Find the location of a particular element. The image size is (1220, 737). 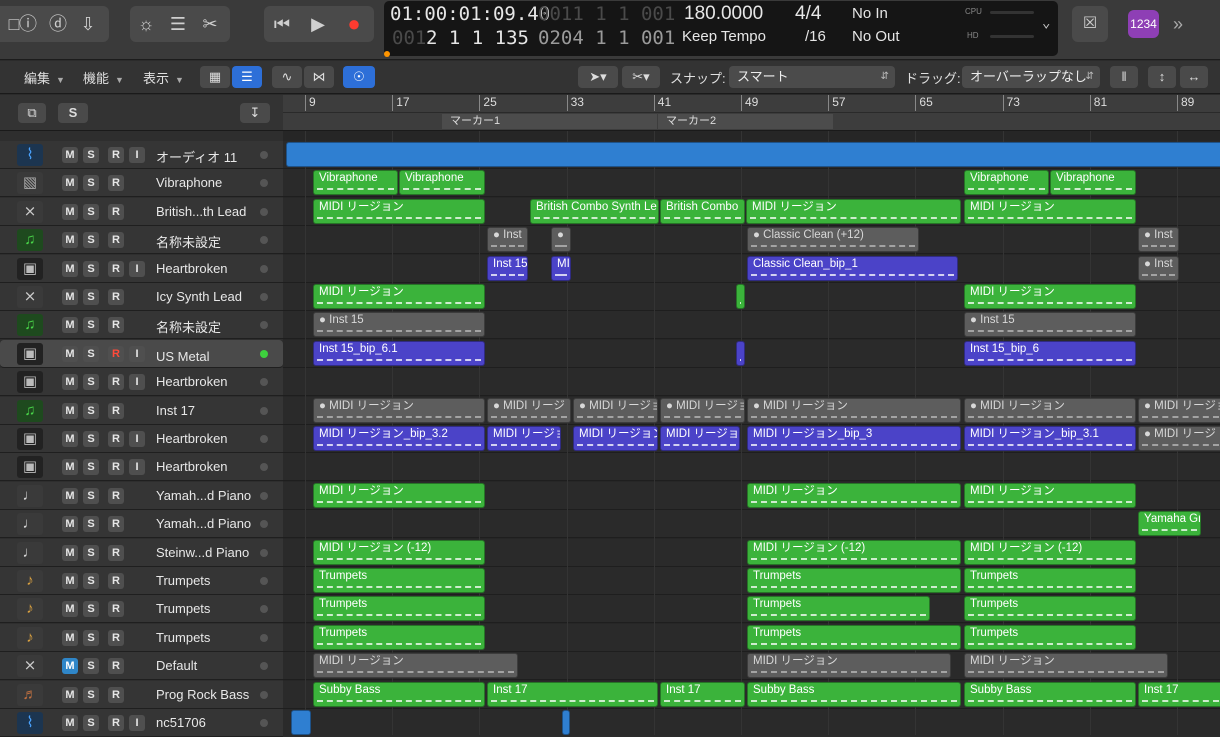

pointer-tool-button: ➤▾ is located at coordinates (598, 77).